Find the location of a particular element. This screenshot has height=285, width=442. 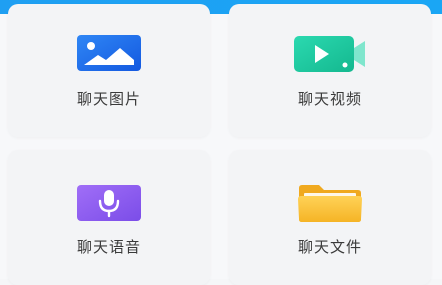

image-icon is located at coordinates (109, 55).